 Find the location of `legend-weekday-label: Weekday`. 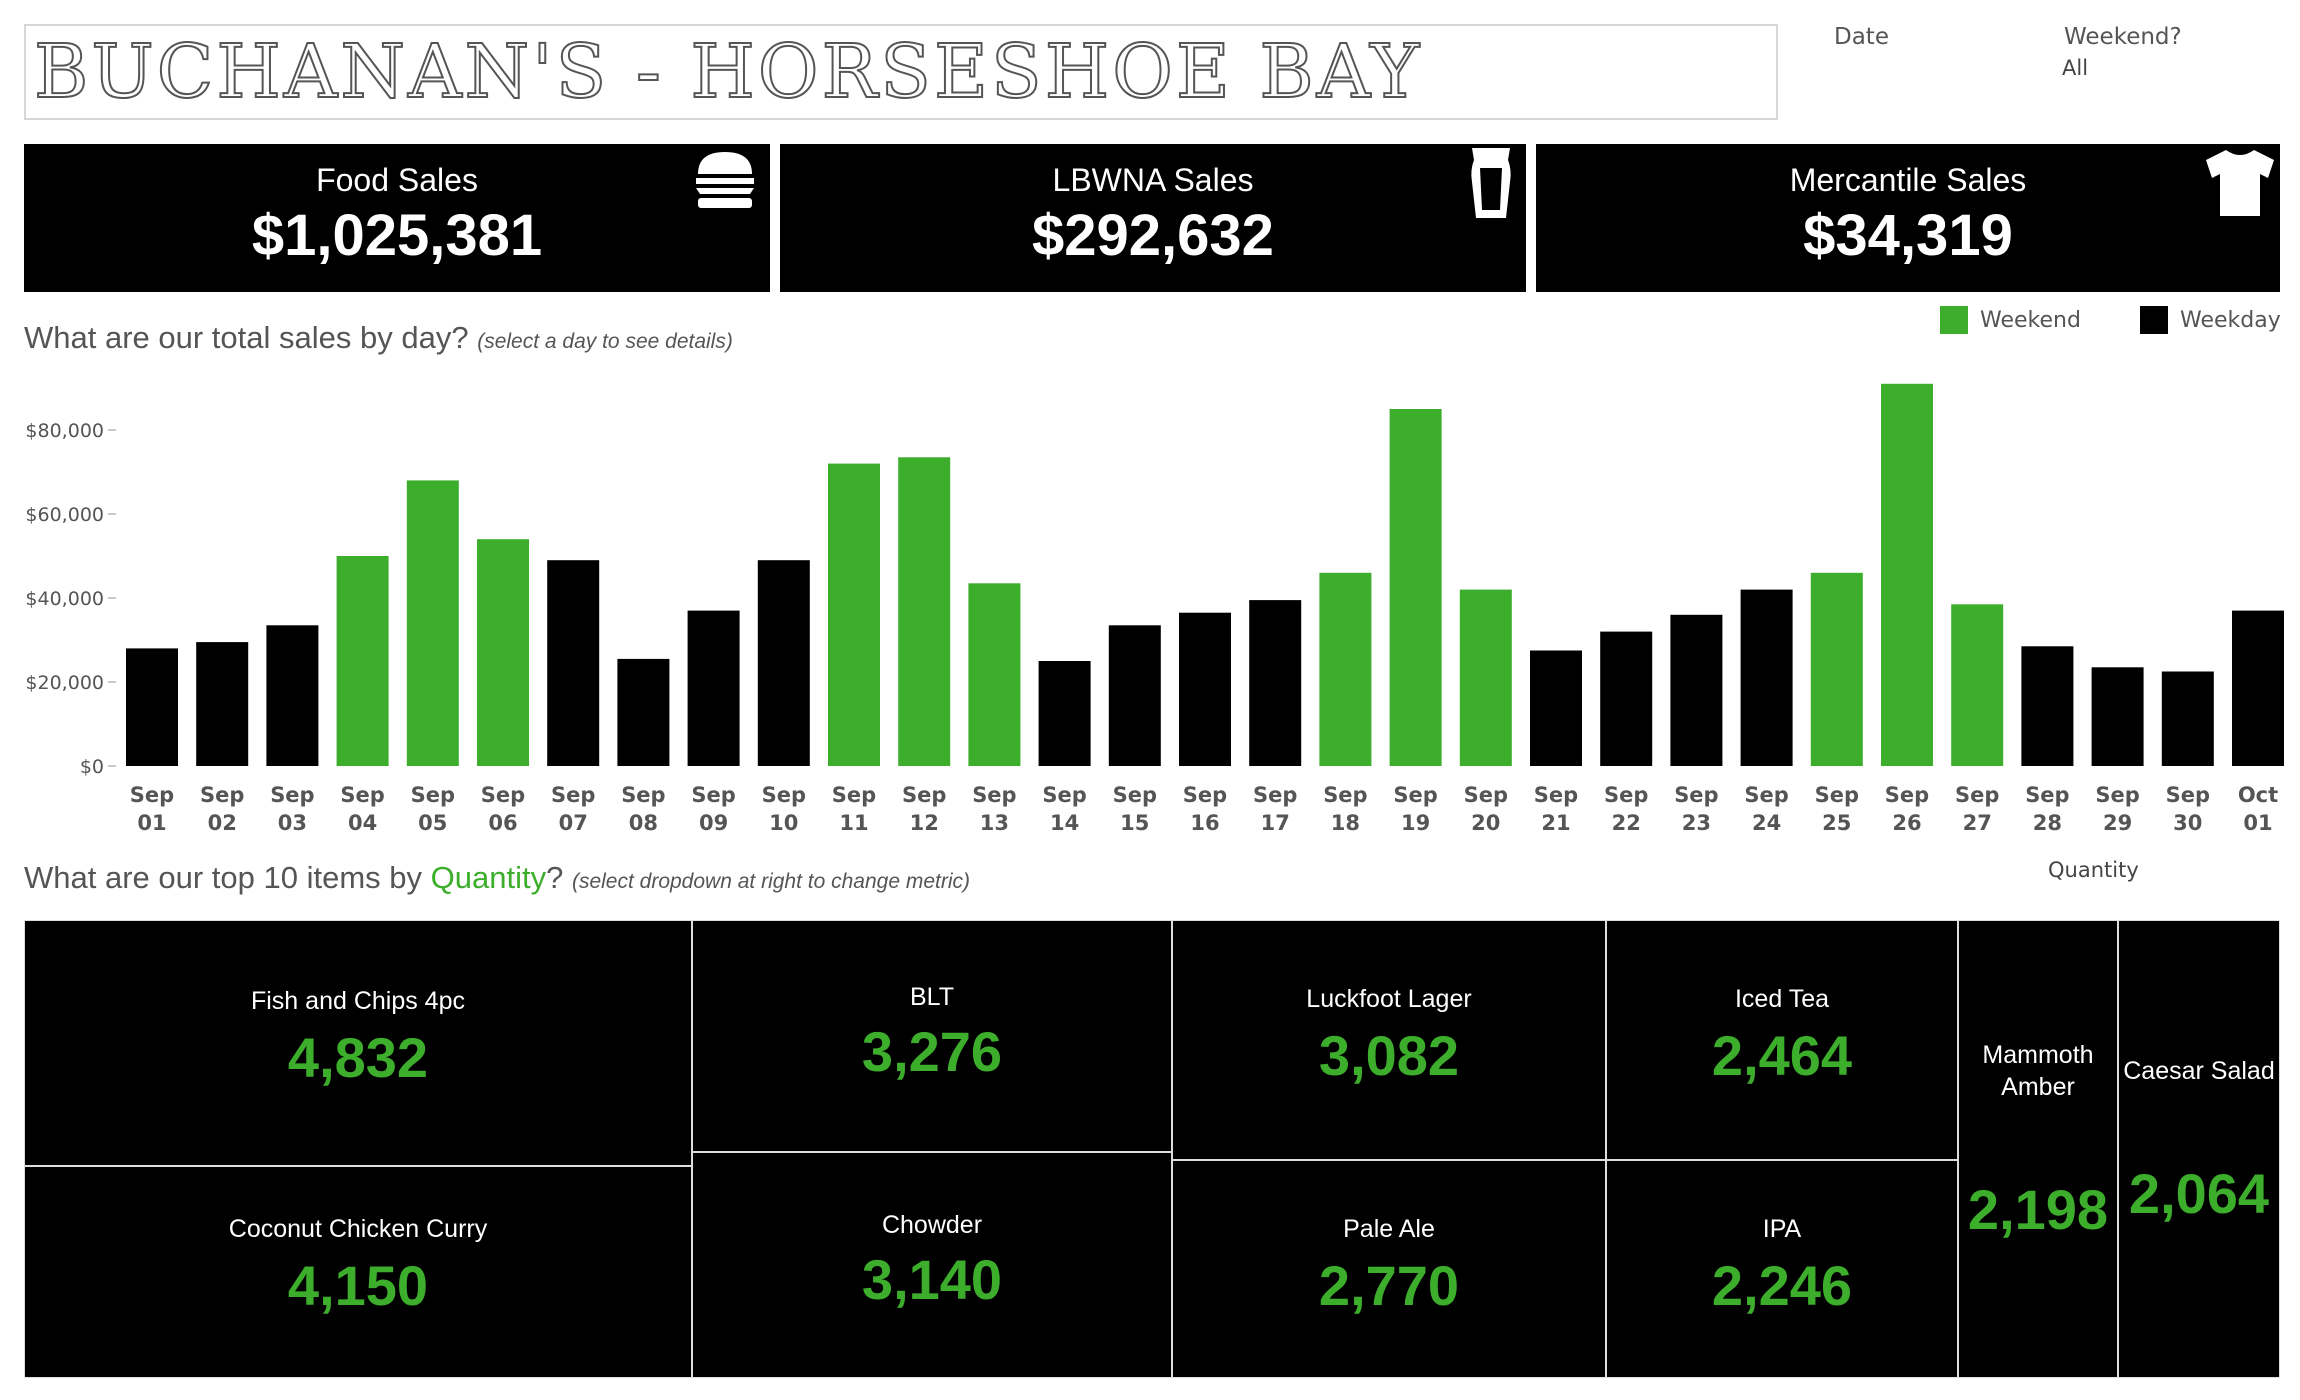

legend-weekday-label: Weekday is located at coordinates (2230, 320).